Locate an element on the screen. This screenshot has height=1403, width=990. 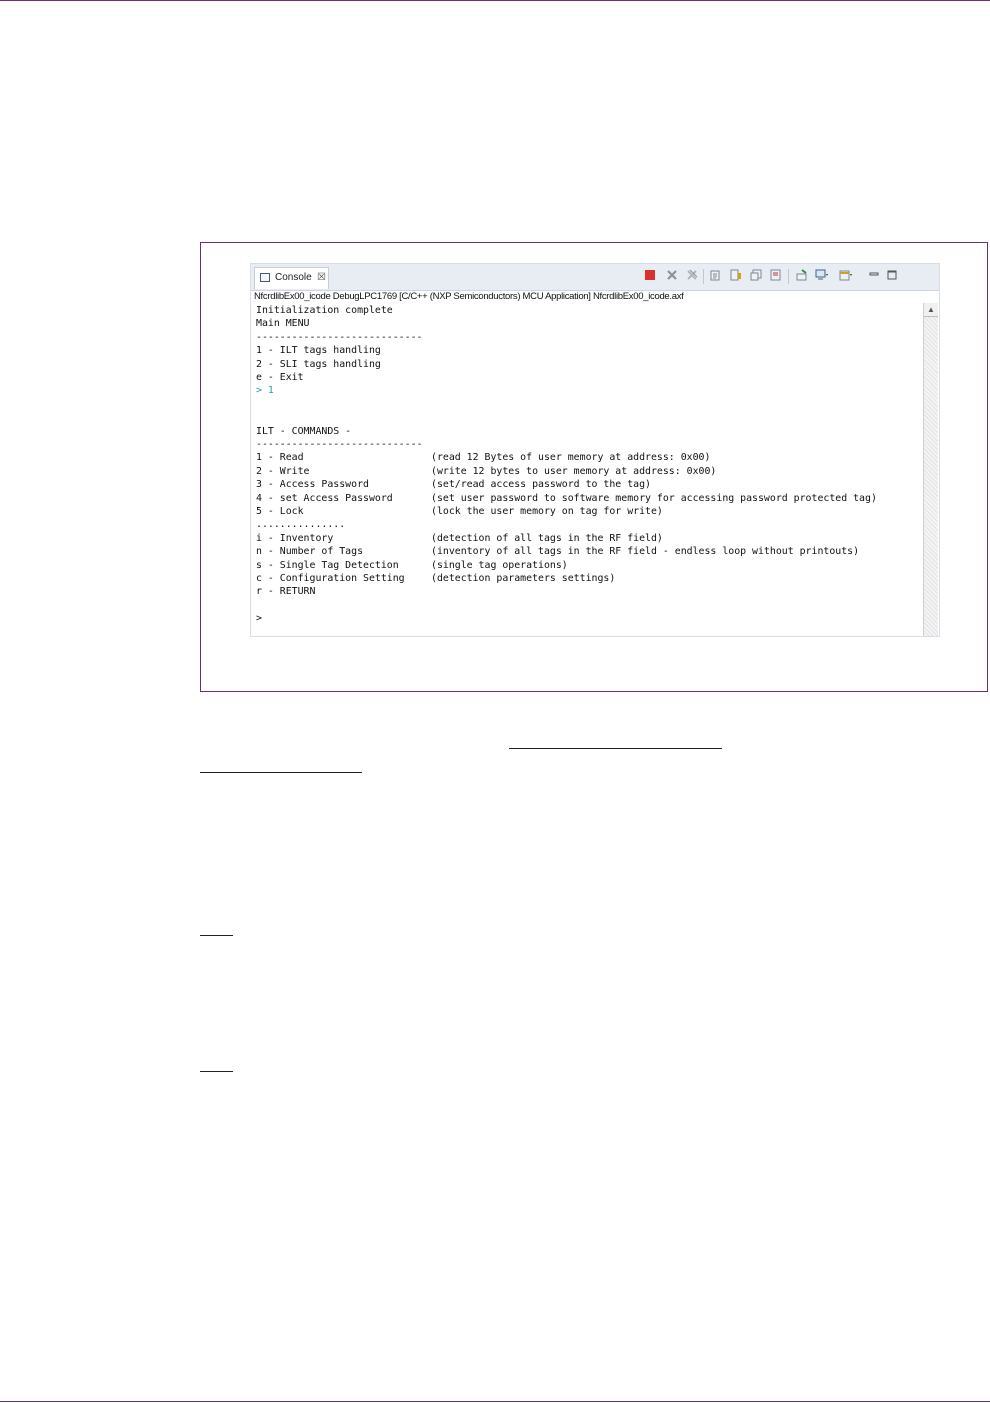
menu-option-description: (detection parameters settings) is located at coordinates (523, 578).